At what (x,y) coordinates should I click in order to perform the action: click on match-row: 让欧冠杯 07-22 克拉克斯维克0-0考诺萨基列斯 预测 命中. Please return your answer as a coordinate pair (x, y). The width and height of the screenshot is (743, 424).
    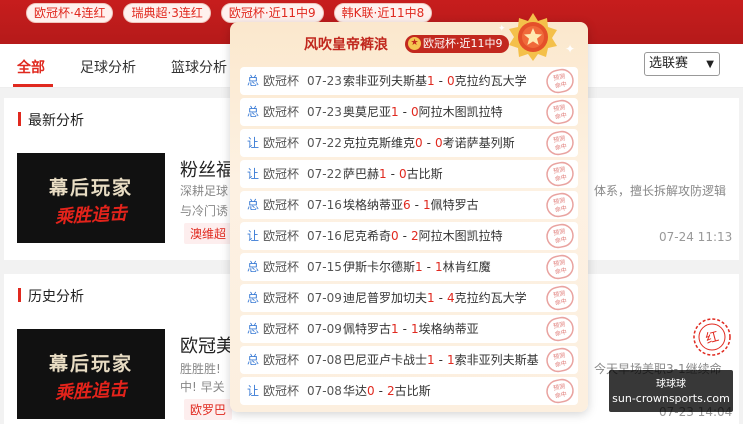
    Looking at the image, I should click on (409, 143).